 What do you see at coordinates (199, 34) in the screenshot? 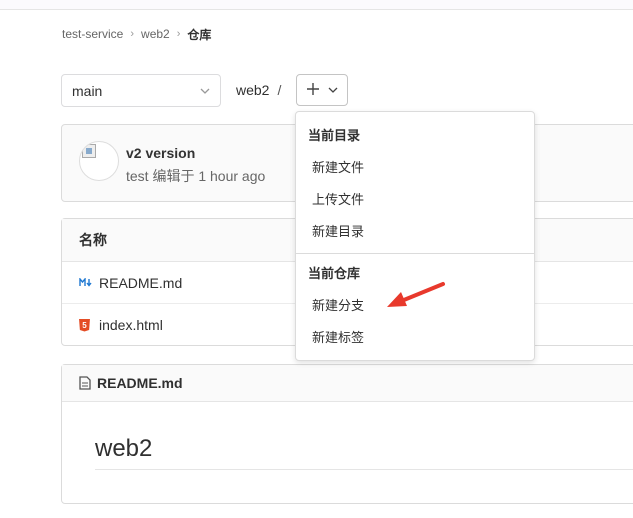
I see `breadcrumb-current: 仓库` at bounding box center [199, 34].